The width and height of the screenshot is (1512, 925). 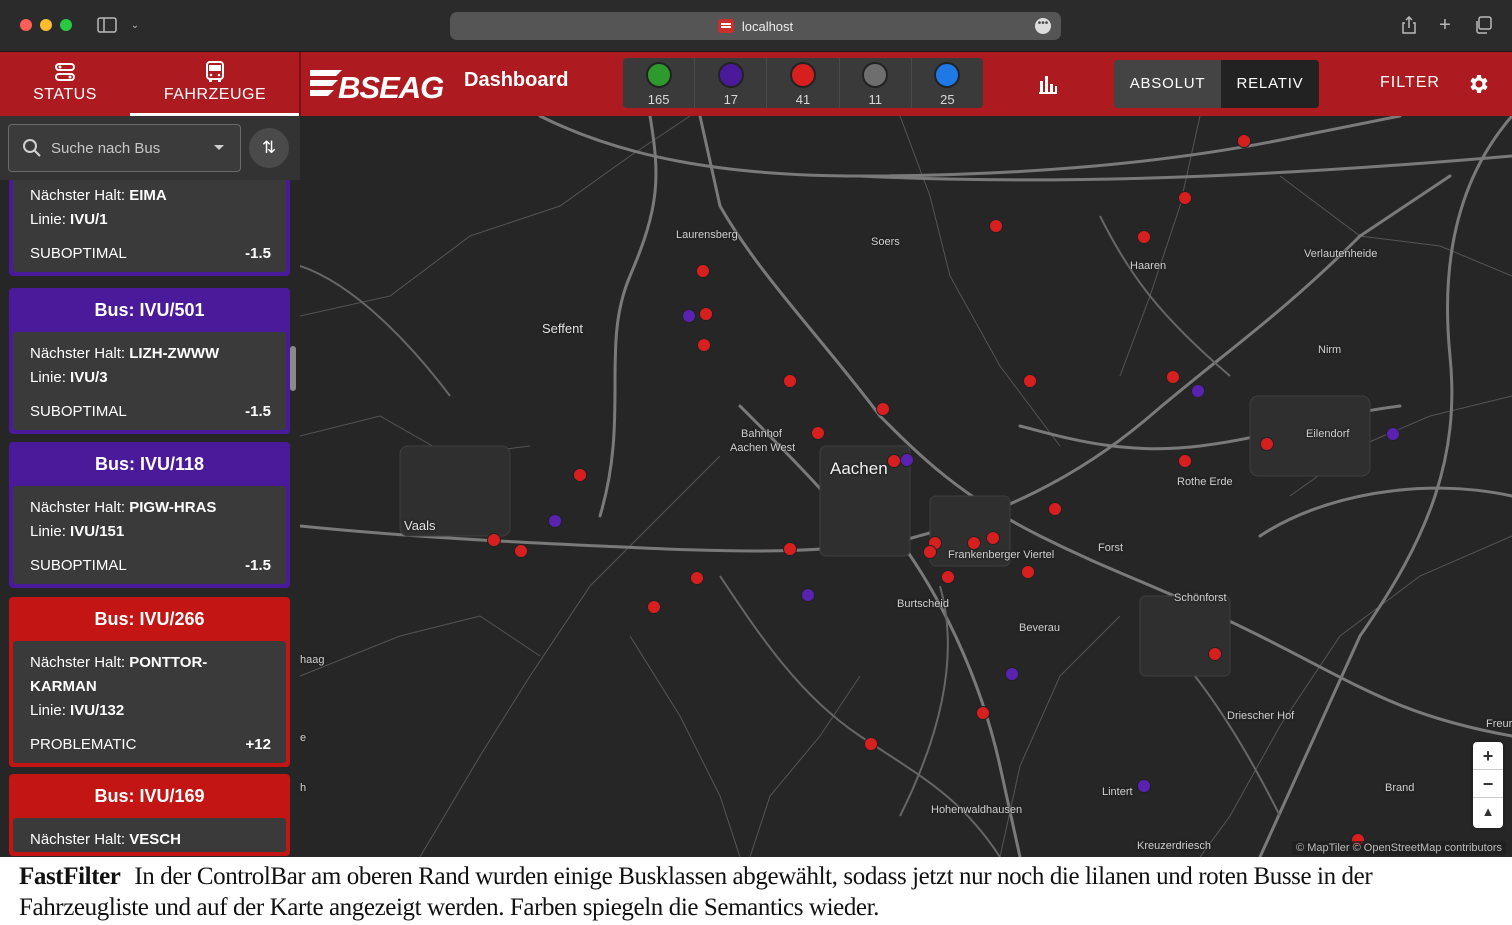 I want to click on counter-blue: 25, so click(x=947, y=83).